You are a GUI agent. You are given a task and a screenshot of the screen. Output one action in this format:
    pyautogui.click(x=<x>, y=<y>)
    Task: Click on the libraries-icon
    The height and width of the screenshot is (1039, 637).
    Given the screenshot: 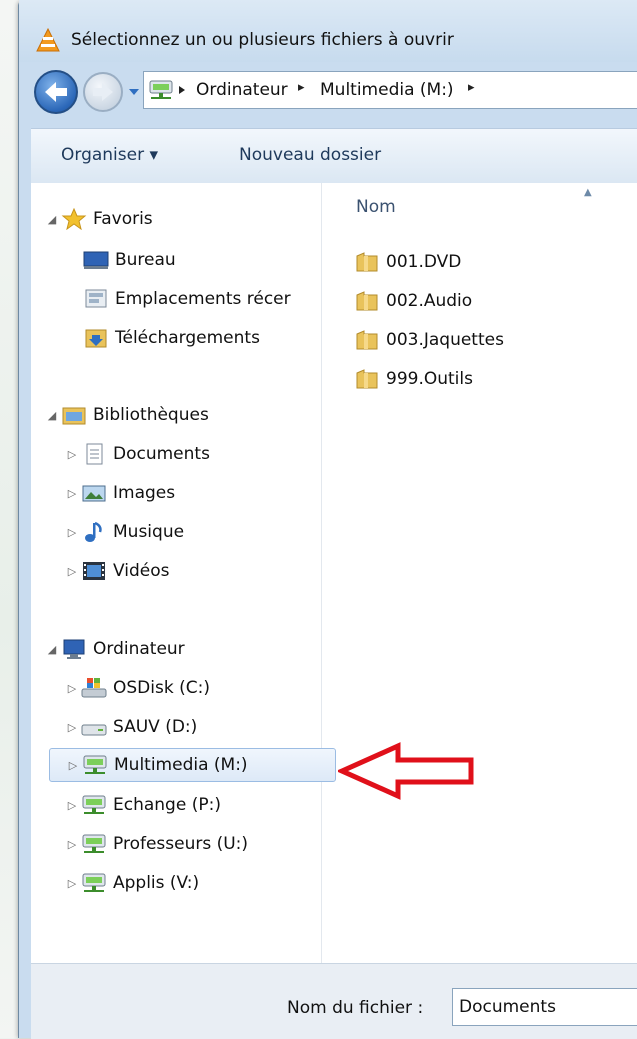 What is the action you would take?
    pyautogui.click(x=74, y=416)
    